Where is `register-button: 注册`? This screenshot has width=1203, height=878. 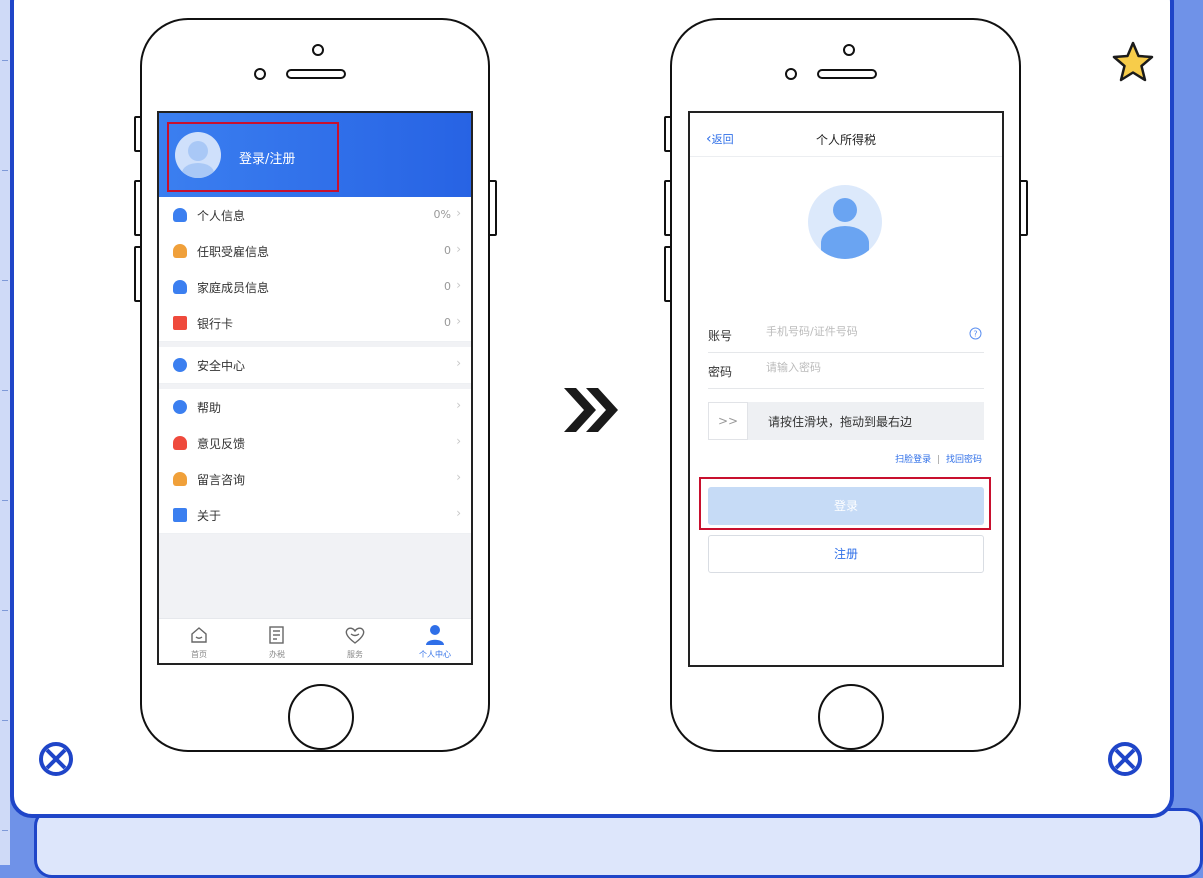
register-button: 注册 is located at coordinates (846, 554).